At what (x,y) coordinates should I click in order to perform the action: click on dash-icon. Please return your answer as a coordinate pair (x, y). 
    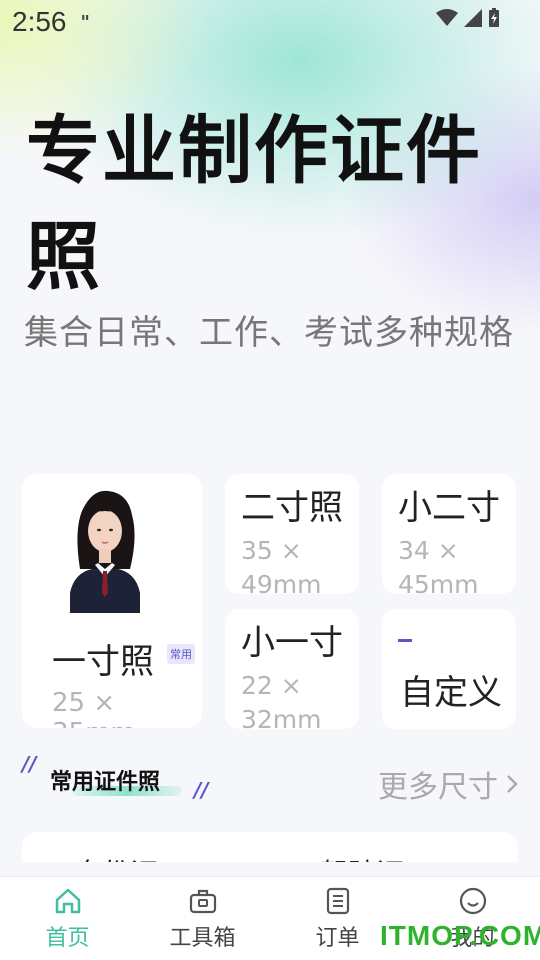
    Looking at the image, I should click on (405, 640).